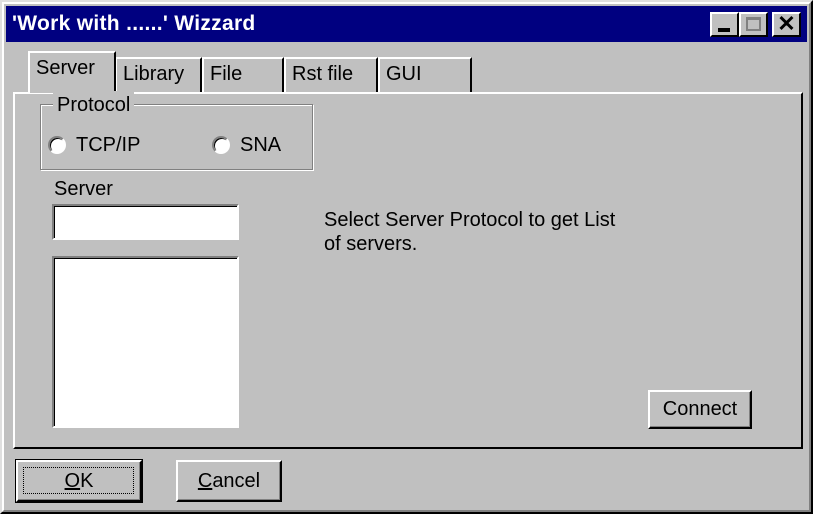  What do you see at coordinates (94, 105) in the screenshot?
I see `protocol-legend: Protocol` at bounding box center [94, 105].